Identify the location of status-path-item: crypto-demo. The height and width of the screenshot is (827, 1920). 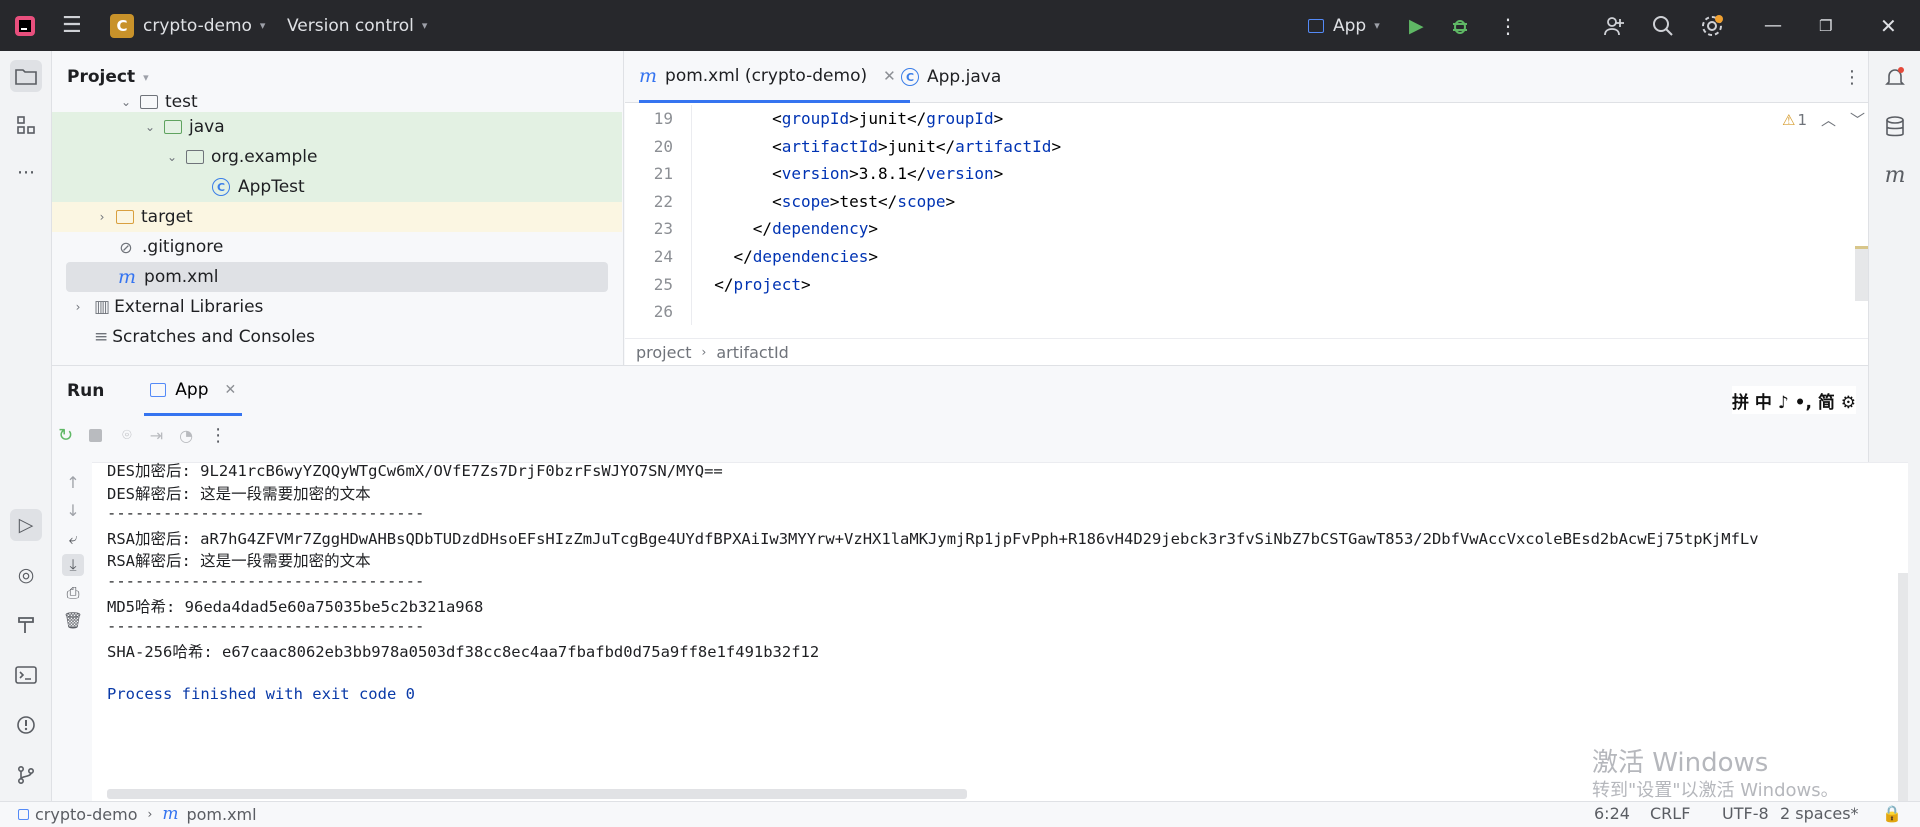
(86, 814).